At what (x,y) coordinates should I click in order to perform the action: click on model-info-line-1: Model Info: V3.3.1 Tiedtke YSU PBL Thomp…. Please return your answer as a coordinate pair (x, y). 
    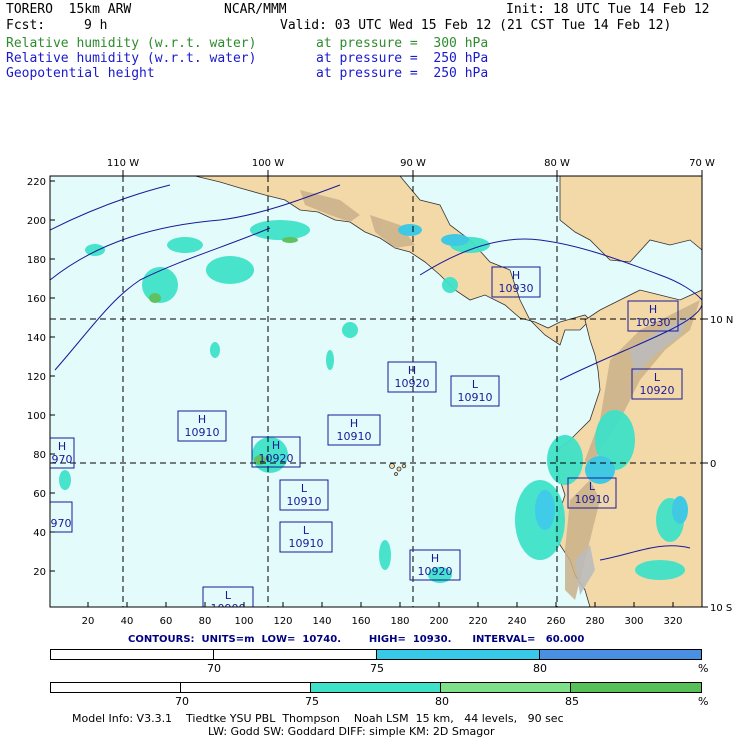
    Looking at the image, I should click on (318, 718).